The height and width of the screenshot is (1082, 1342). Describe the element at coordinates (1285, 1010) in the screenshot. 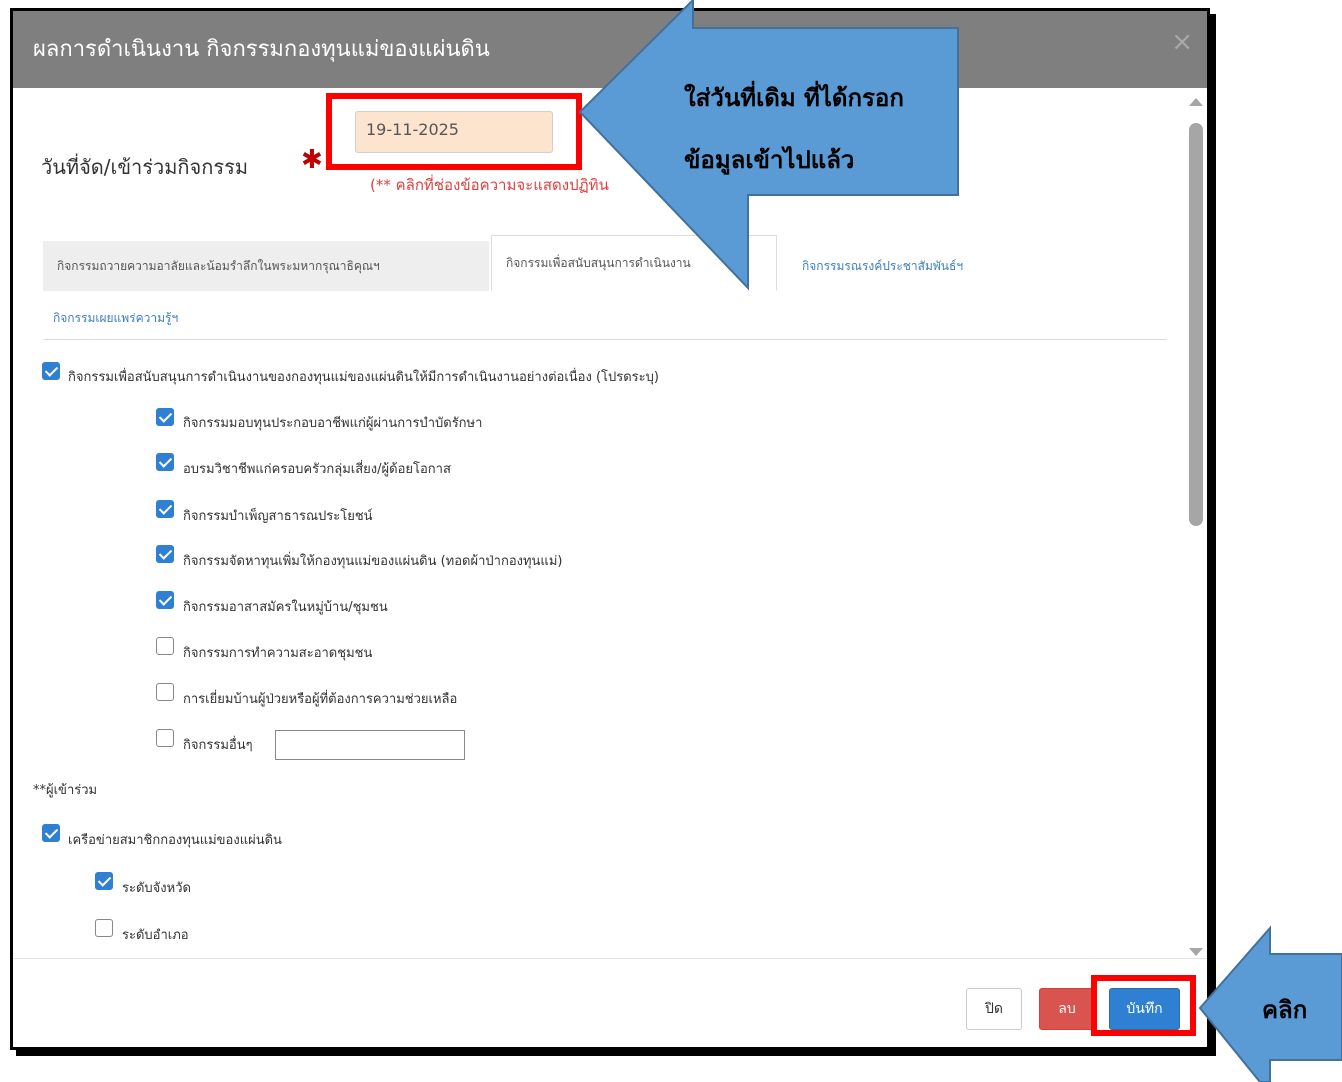

I see `arrow-bottom-text: คลิก` at that location.